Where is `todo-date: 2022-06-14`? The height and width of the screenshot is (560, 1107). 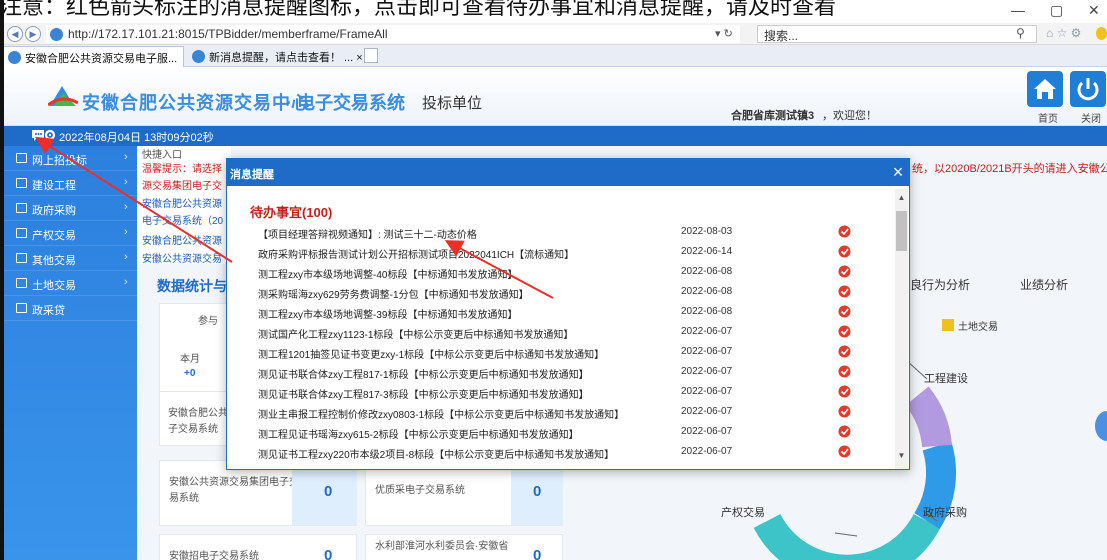
todo-date: 2022-06-14 is located at coordinates (707, 251).